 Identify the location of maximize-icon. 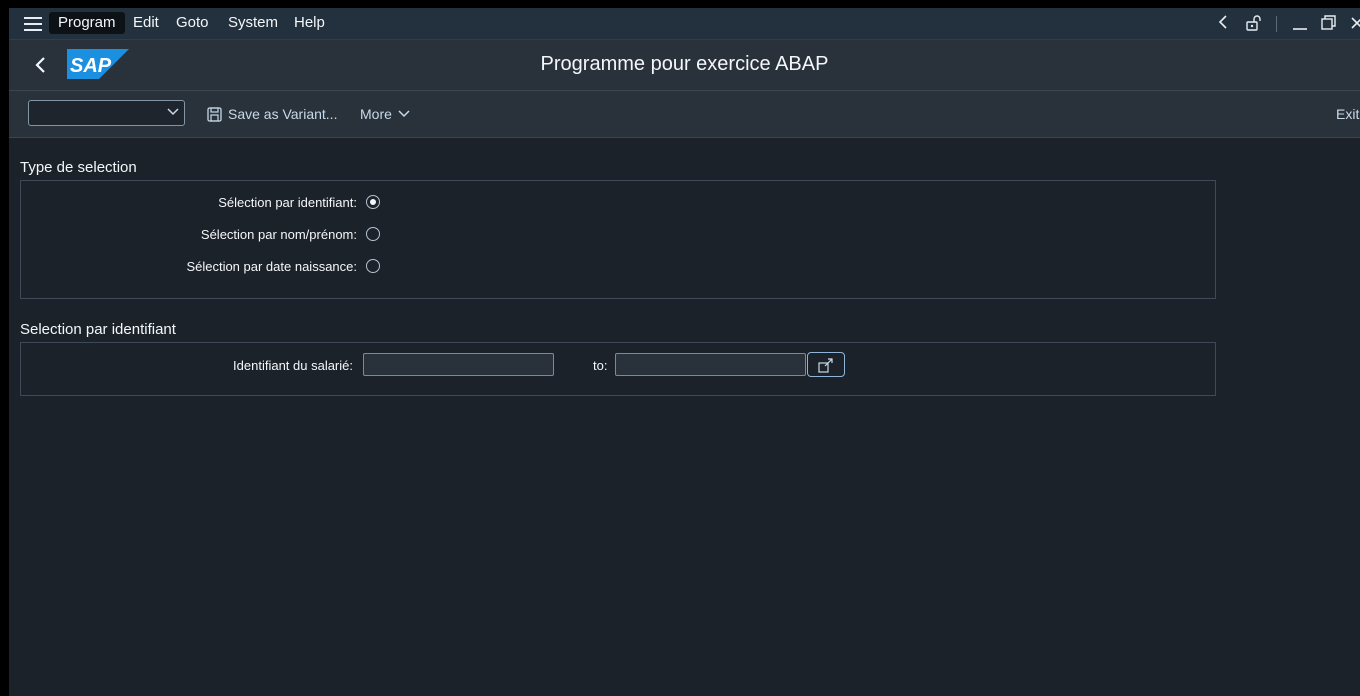
(1329, 24).